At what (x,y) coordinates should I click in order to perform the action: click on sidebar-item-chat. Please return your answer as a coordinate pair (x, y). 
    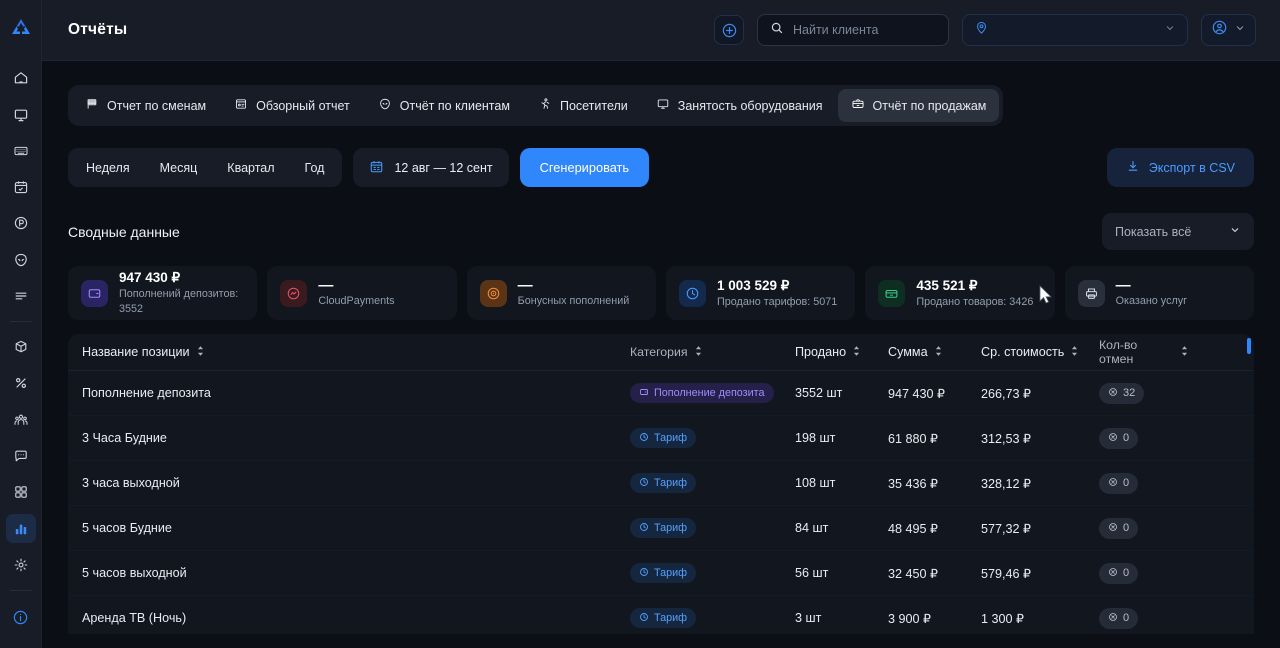
    Looking at the image, I should click on (21, 456).